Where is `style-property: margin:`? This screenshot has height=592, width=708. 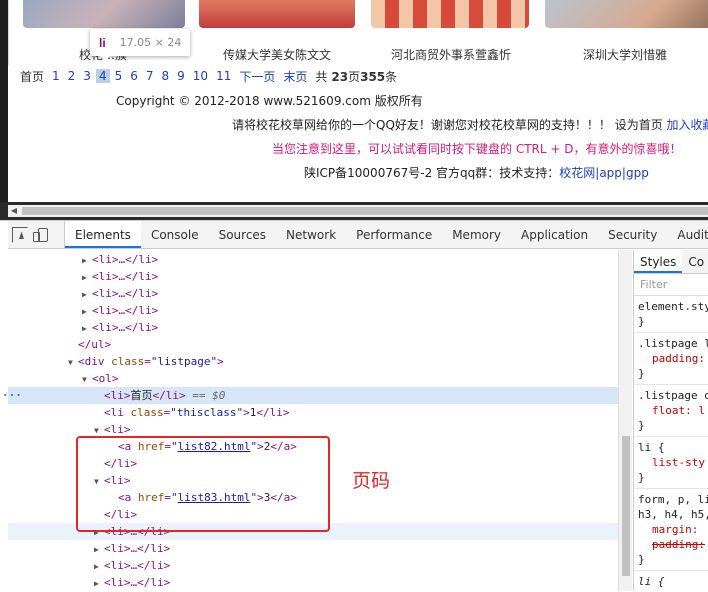 style-property: margin: is located at coordinates (673, 529).